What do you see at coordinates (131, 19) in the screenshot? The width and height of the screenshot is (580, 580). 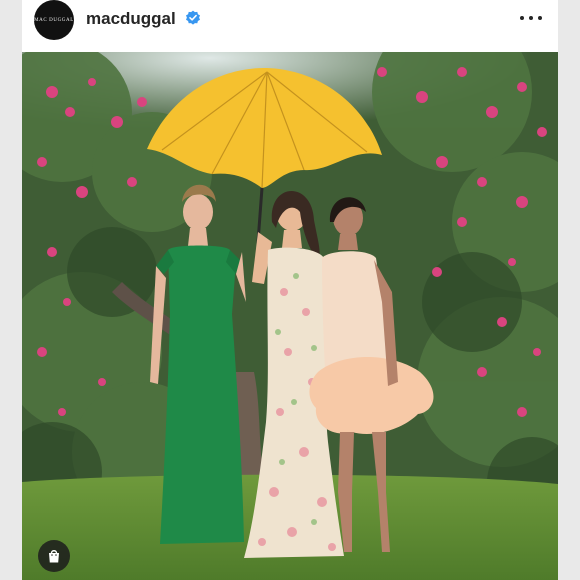 I see `username-link: macduggal` at bounding box center [131, 19].